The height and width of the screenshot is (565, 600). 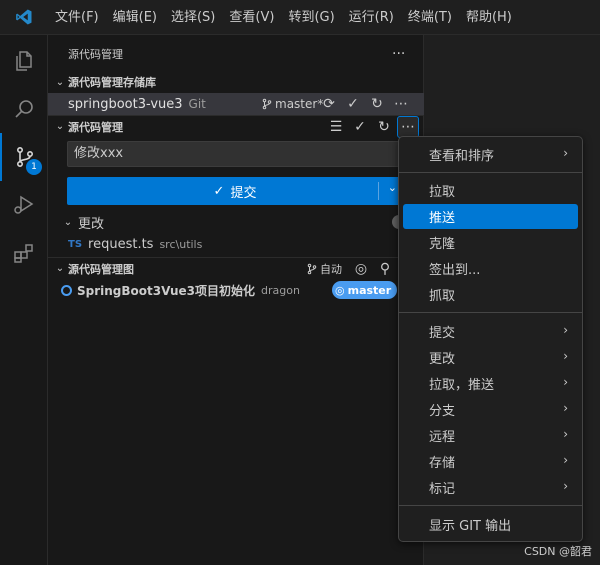 What do you see at coordinates (125, 104) in the screenshot?
I see `repository-name: springboot3-vue3` at bounding box center [125, 104].